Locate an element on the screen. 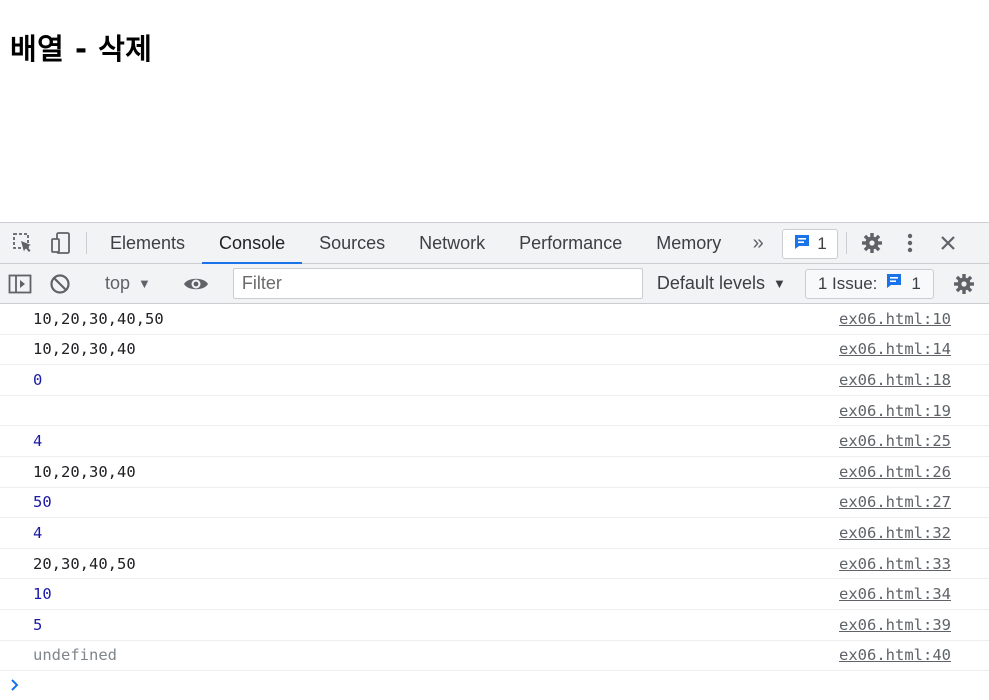  tab-label: Elements is located at coordinates (148, 242).